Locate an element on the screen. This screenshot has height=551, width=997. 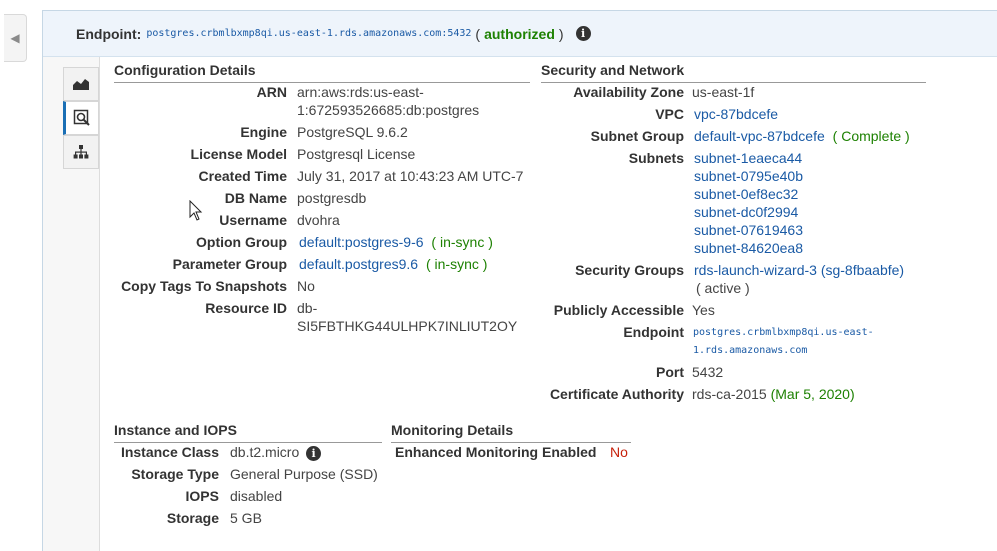
arn-value-line2: 1:672593526685:db:postgres is located at coordinates (388, 110).